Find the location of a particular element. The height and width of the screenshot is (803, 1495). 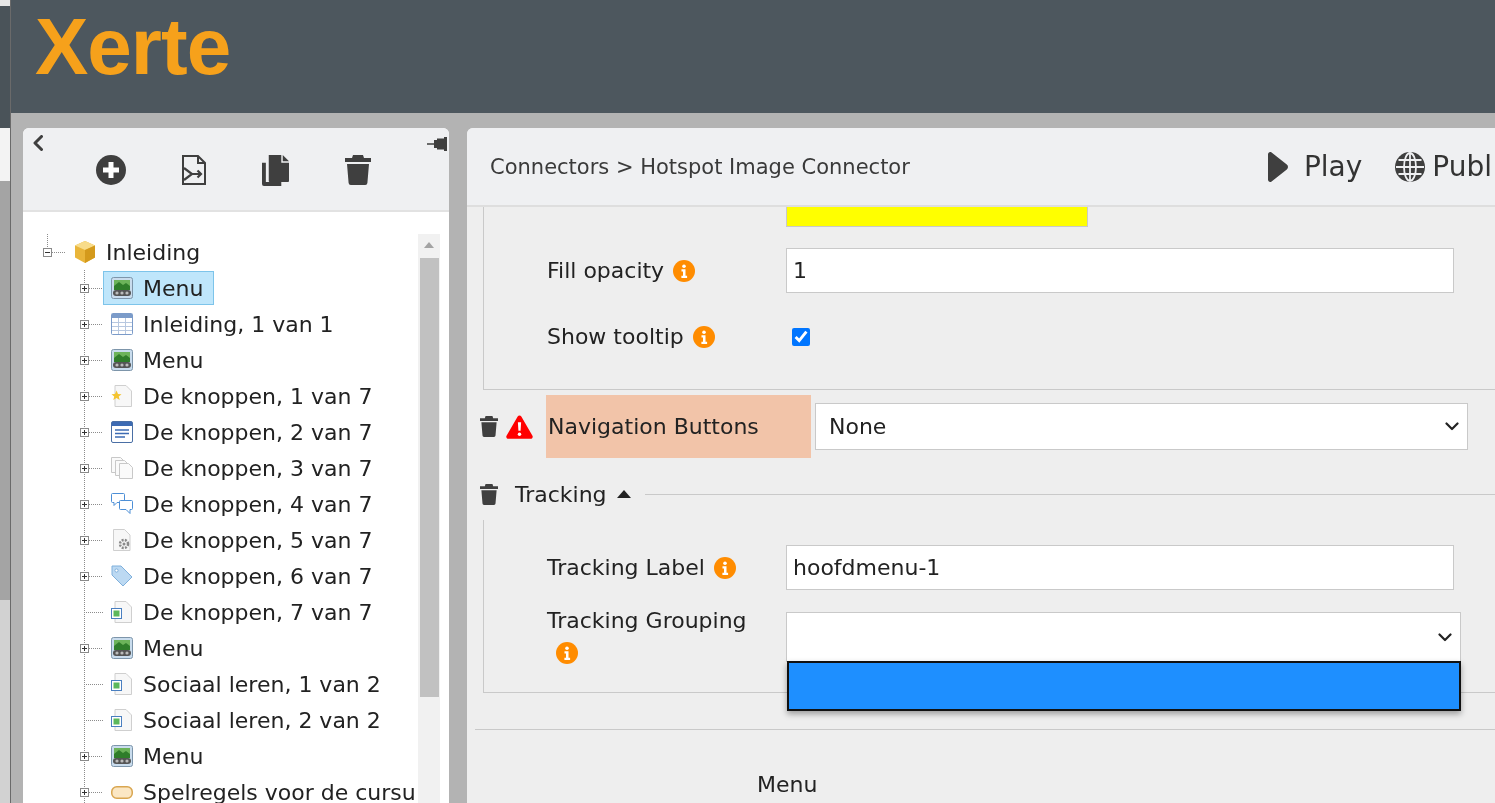

logo-text: Xerte is located at coordinates (133, 47).